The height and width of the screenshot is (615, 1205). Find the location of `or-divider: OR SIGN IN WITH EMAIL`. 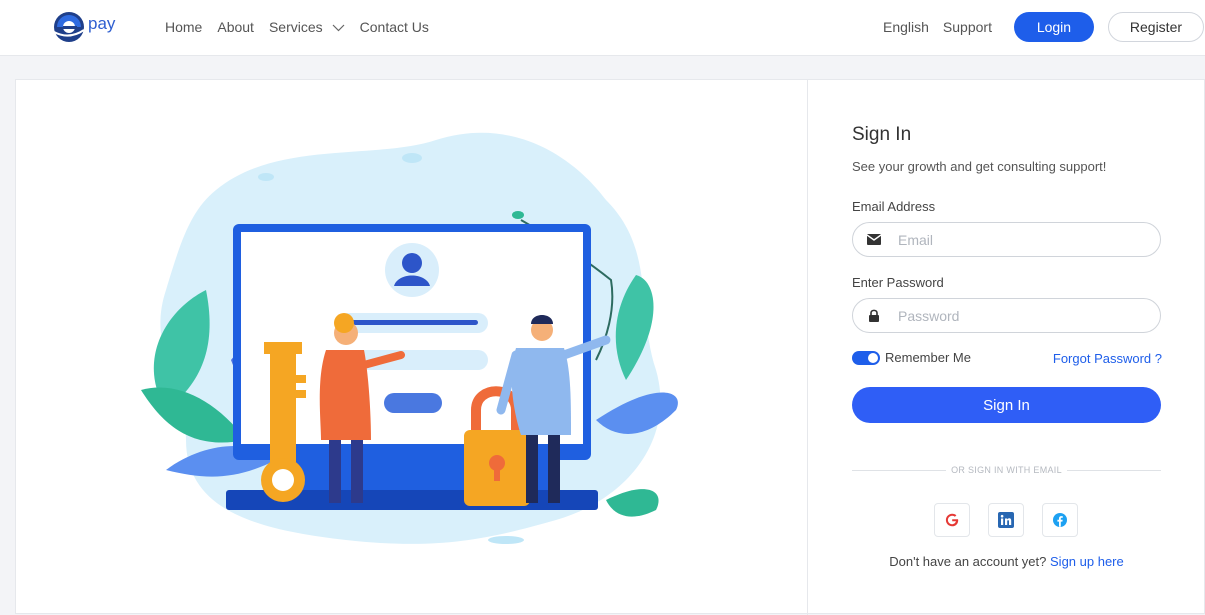

or-divider: OR SIGN IN WITH EMAIL is located at coordinates (1006, 470).